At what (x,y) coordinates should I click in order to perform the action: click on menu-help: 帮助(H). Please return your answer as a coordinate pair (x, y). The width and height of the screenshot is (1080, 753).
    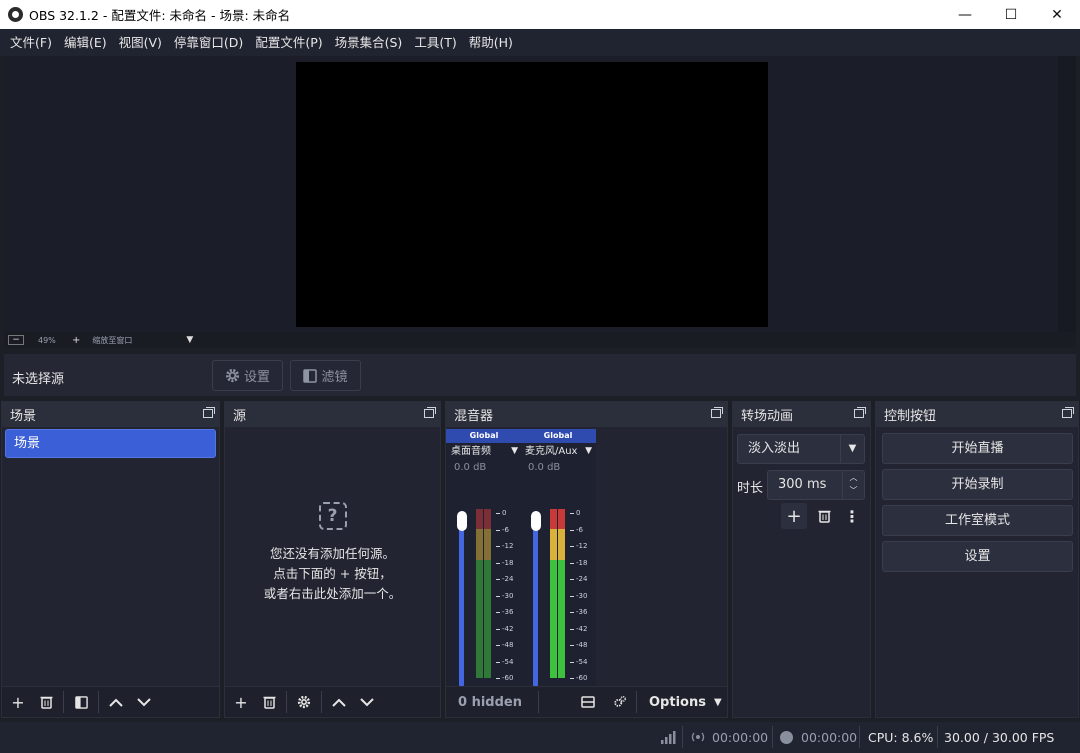
    Looking at the image, I should click on (491, 42).